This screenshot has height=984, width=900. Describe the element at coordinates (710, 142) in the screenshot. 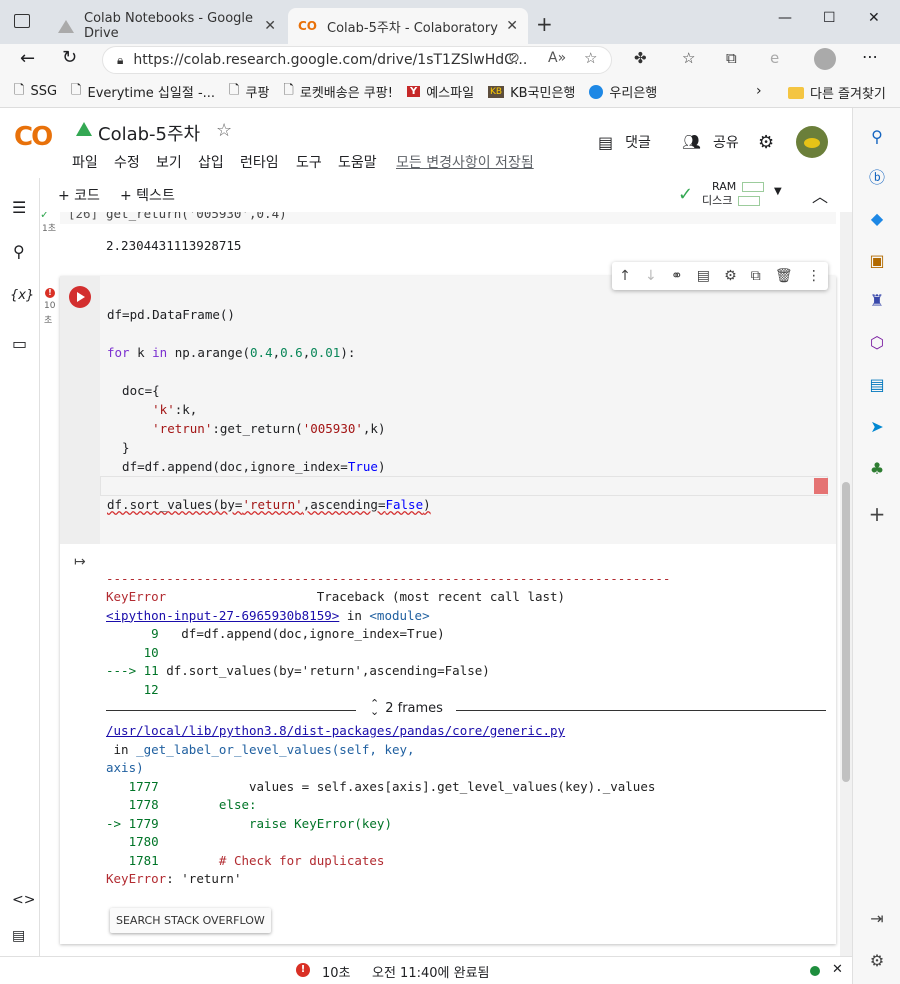

I see `share-button: 👥︎ 공유` at that location.